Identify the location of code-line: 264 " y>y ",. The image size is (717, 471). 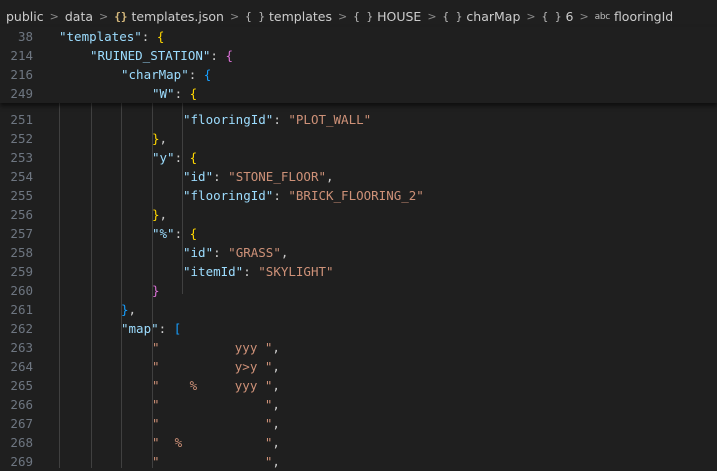
(358, 366).